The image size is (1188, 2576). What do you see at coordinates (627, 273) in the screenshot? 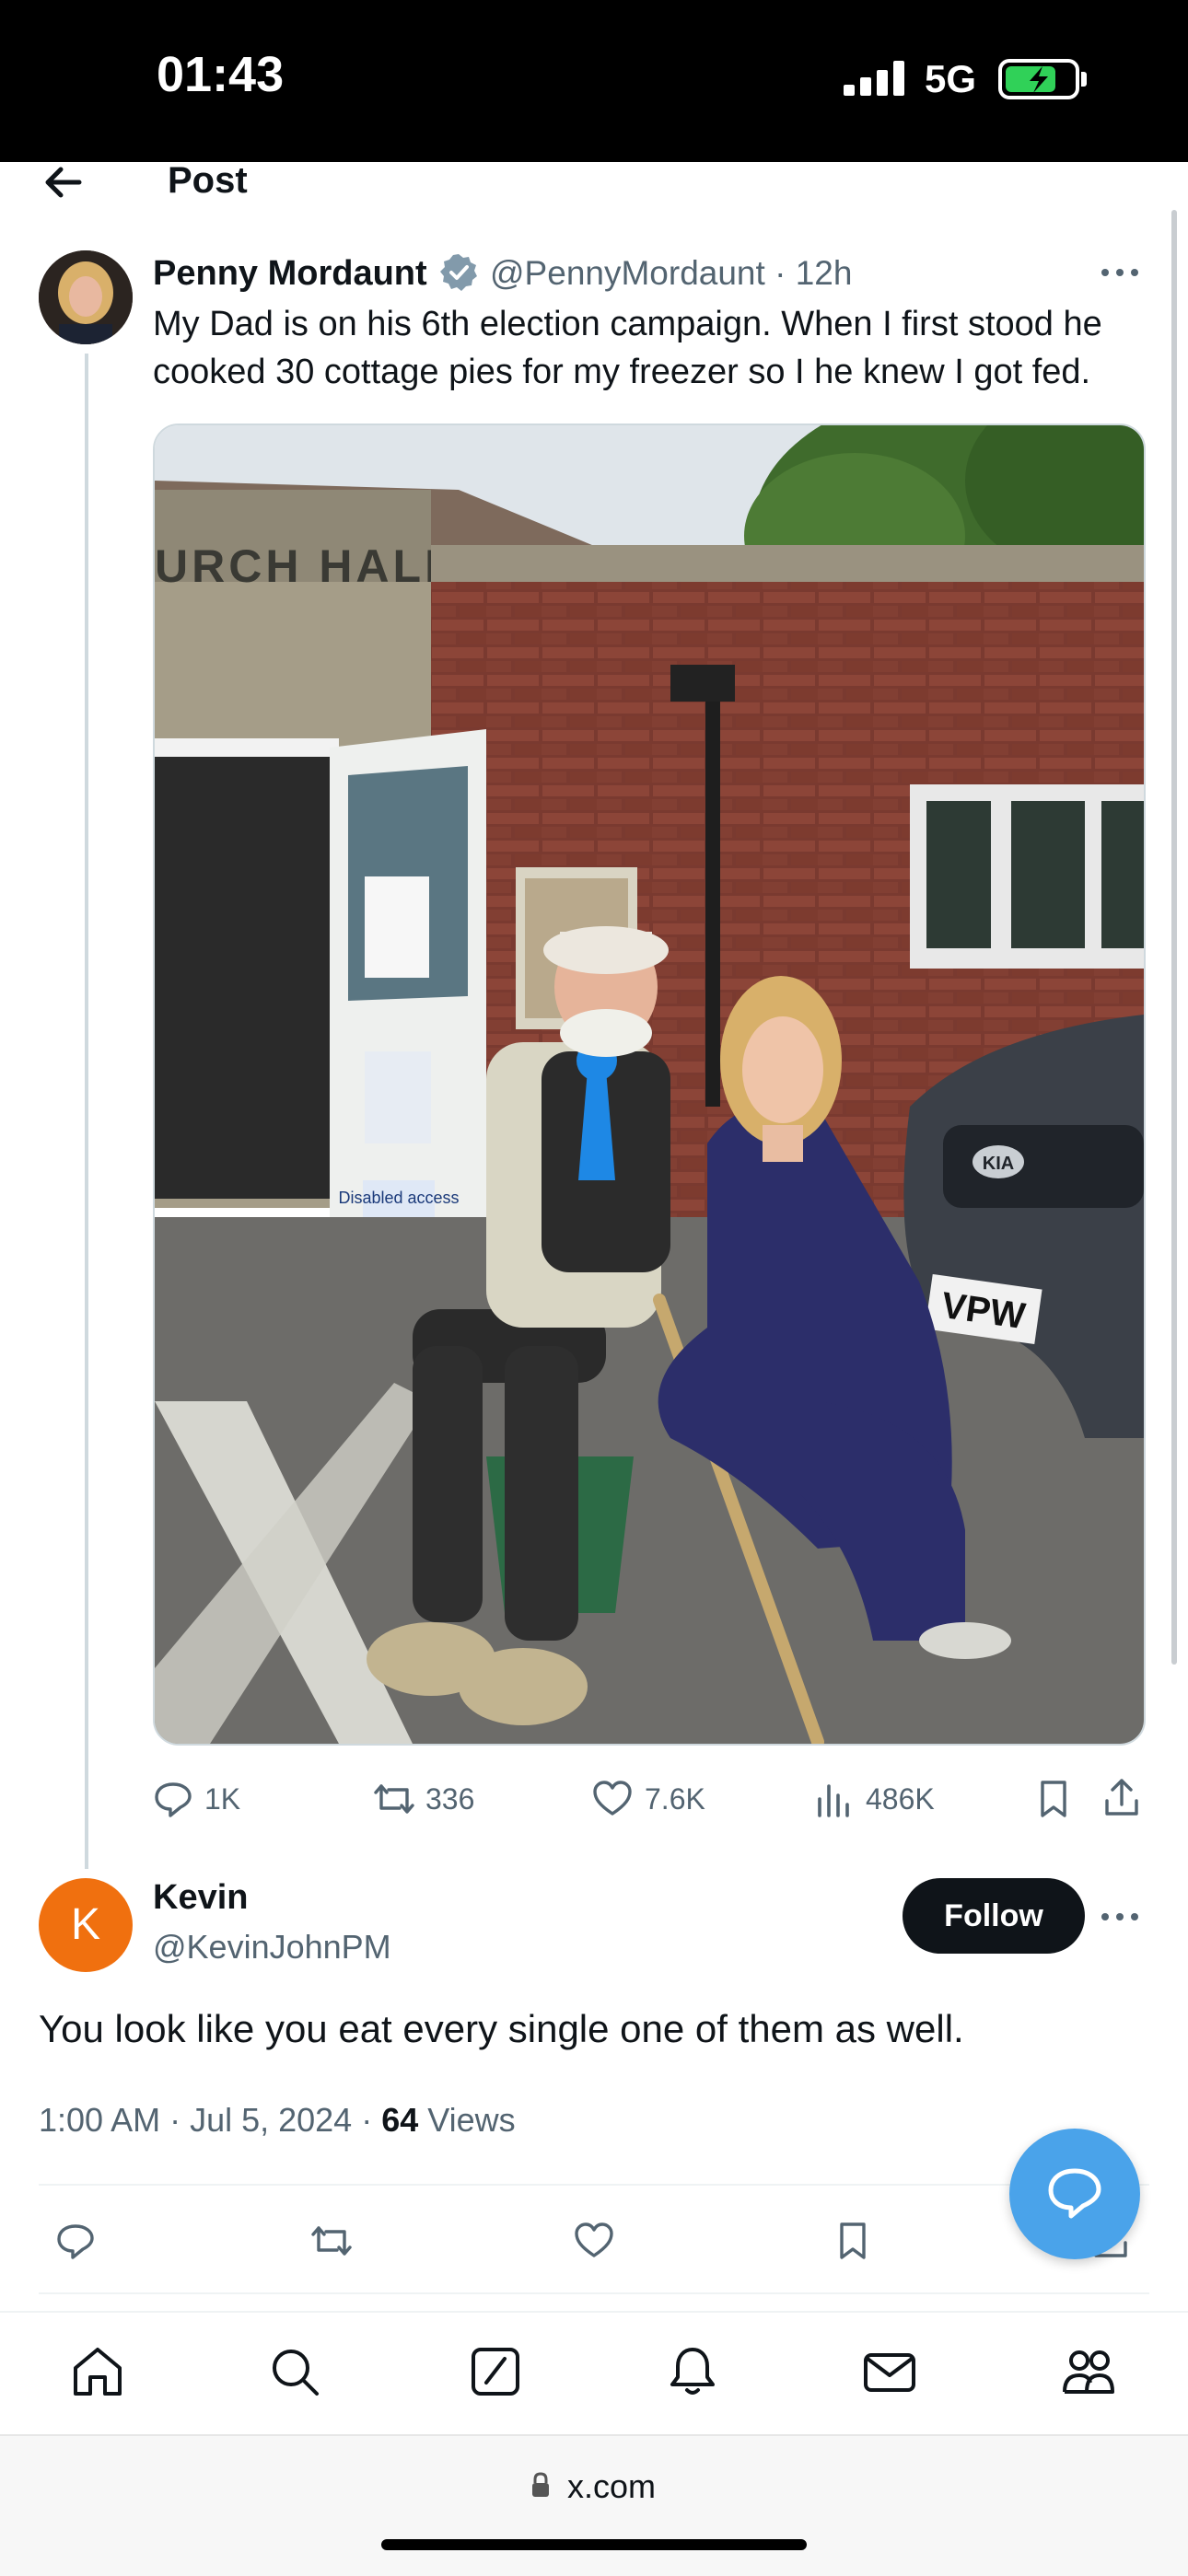
I see `author-handle: @PennyMordaunt` at bounding box center [627, 273].